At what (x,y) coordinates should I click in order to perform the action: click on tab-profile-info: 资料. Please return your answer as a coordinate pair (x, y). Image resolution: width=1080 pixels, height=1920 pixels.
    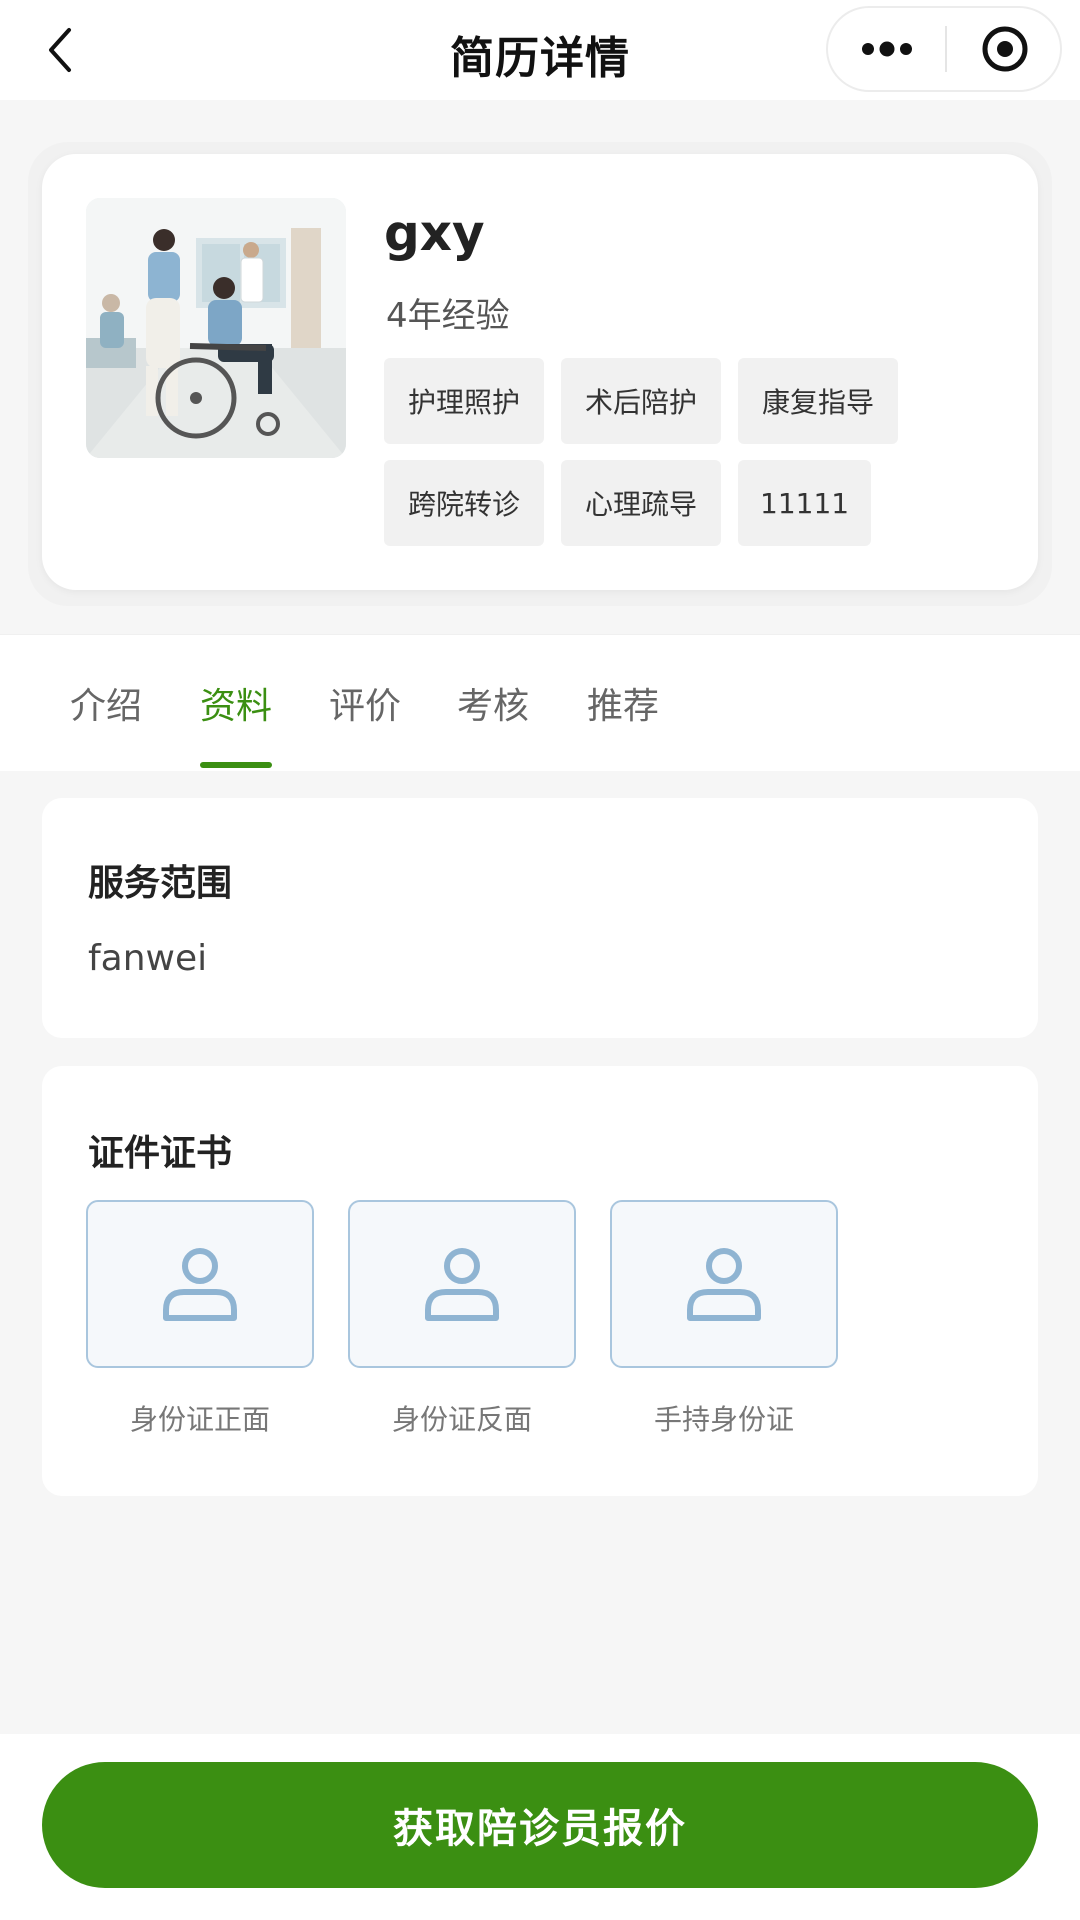
    Looking at the image, I should click on (236, 703).